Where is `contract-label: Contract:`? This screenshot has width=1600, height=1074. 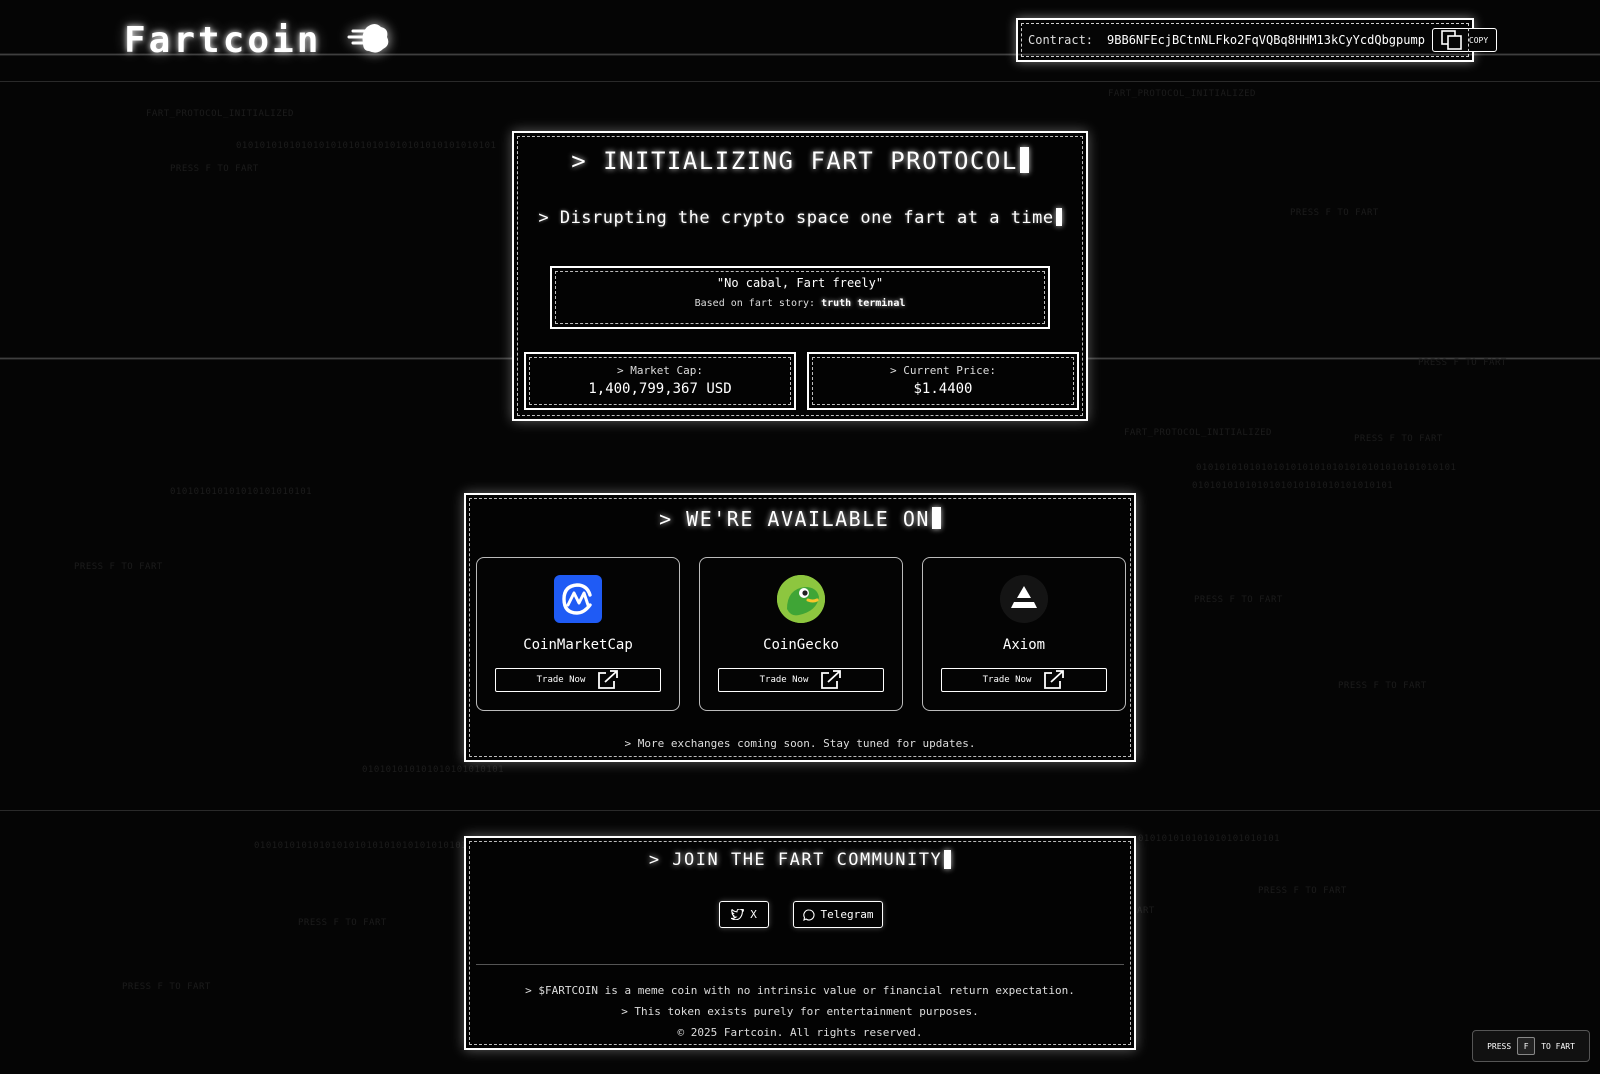
contract-label: Contract: is located at coordinates (1061, 40).